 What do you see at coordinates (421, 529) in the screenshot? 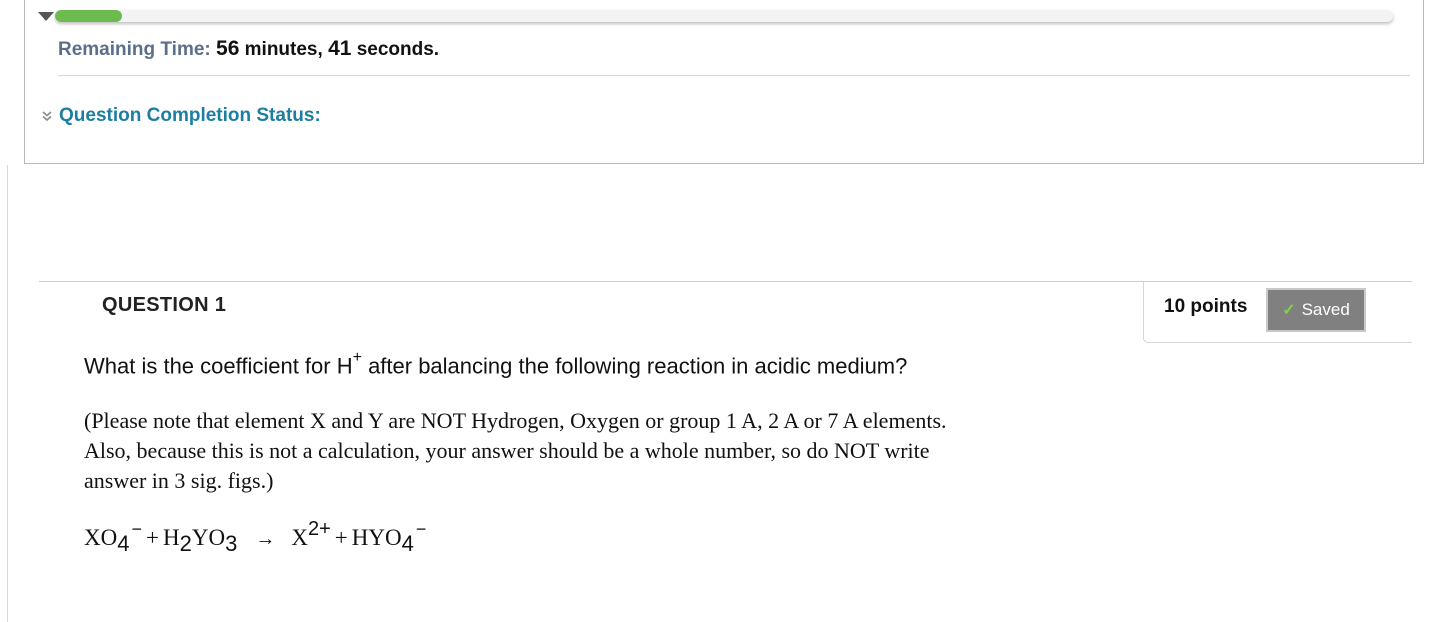
I see `product-2-charge: −` at bounding box center [421, 529].